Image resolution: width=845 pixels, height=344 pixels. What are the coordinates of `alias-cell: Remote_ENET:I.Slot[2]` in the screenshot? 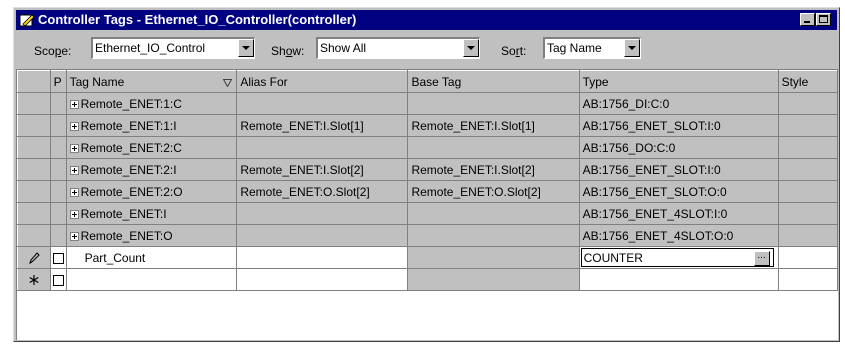 It's located at (322, 169).